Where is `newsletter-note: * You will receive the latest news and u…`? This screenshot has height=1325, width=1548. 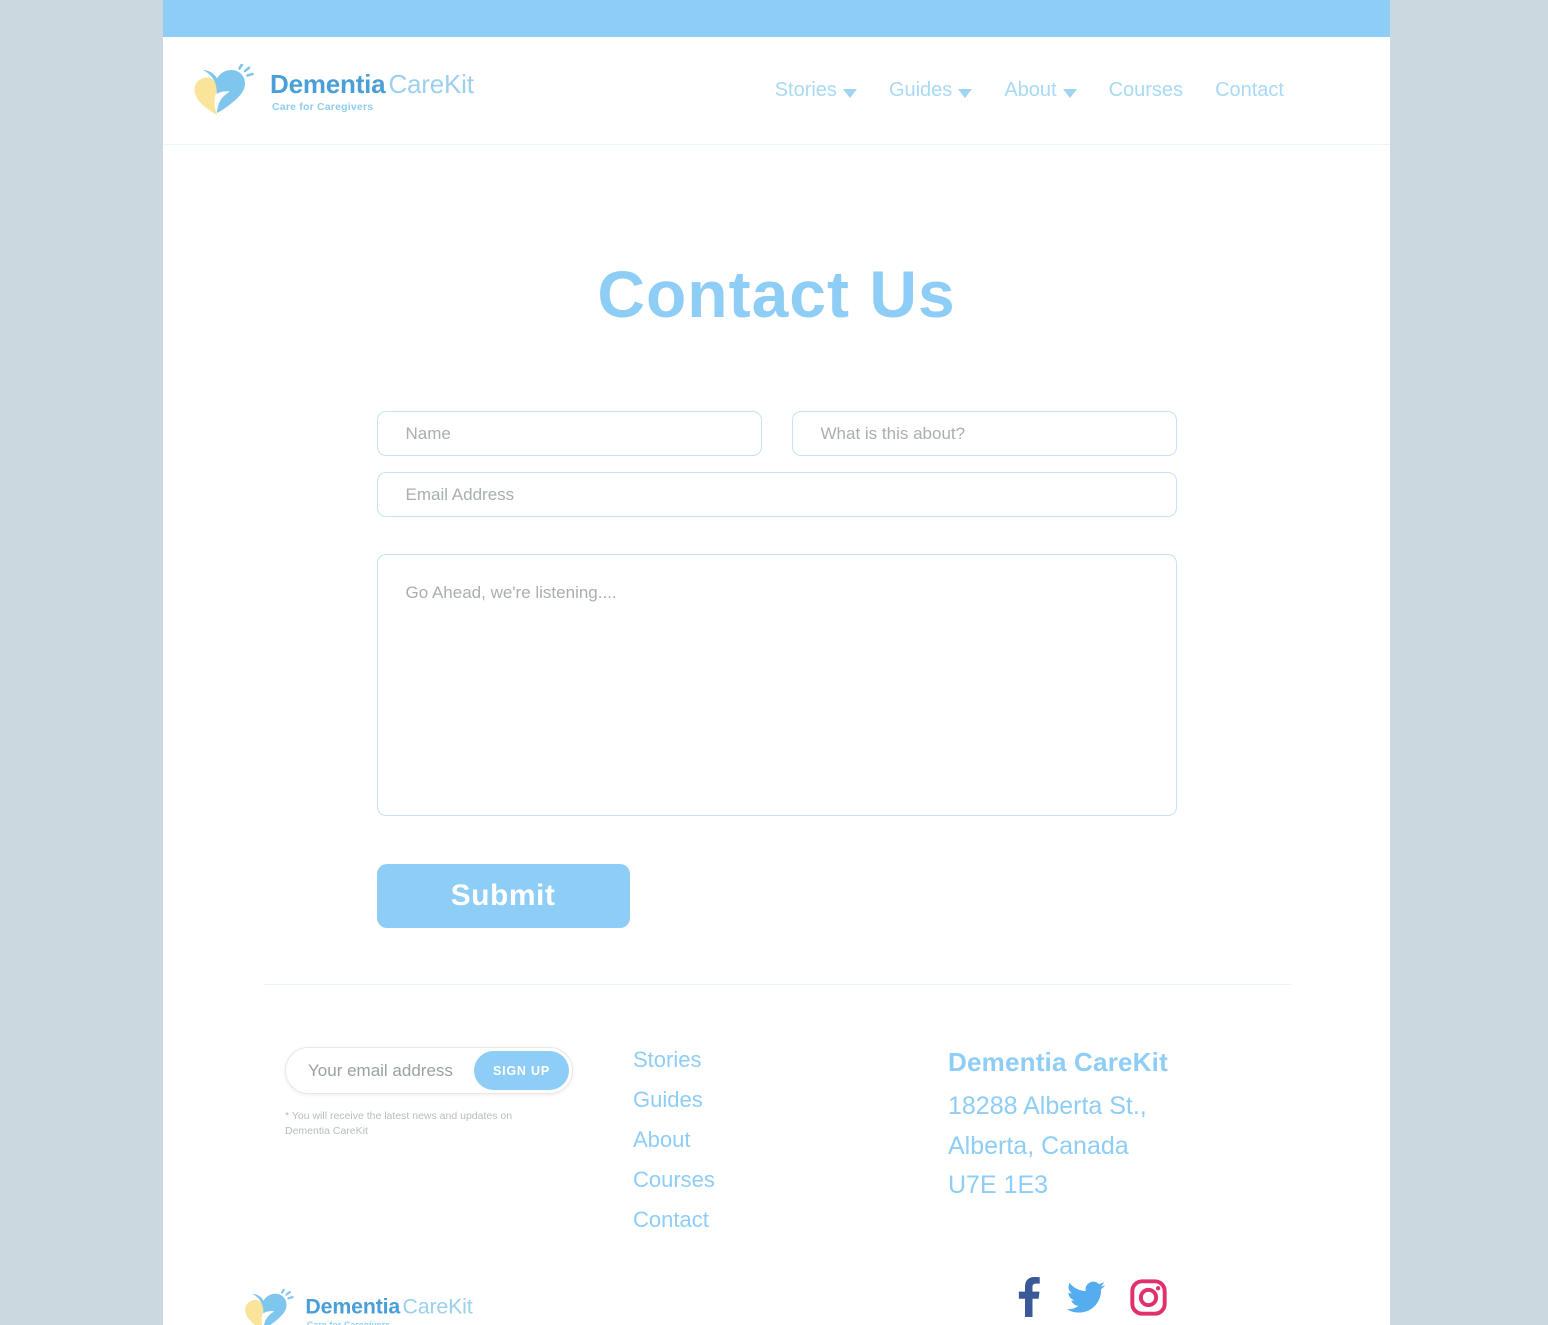
newsletter-note: * You will receive the latest news and u… is located at coordinates (399, 1124).